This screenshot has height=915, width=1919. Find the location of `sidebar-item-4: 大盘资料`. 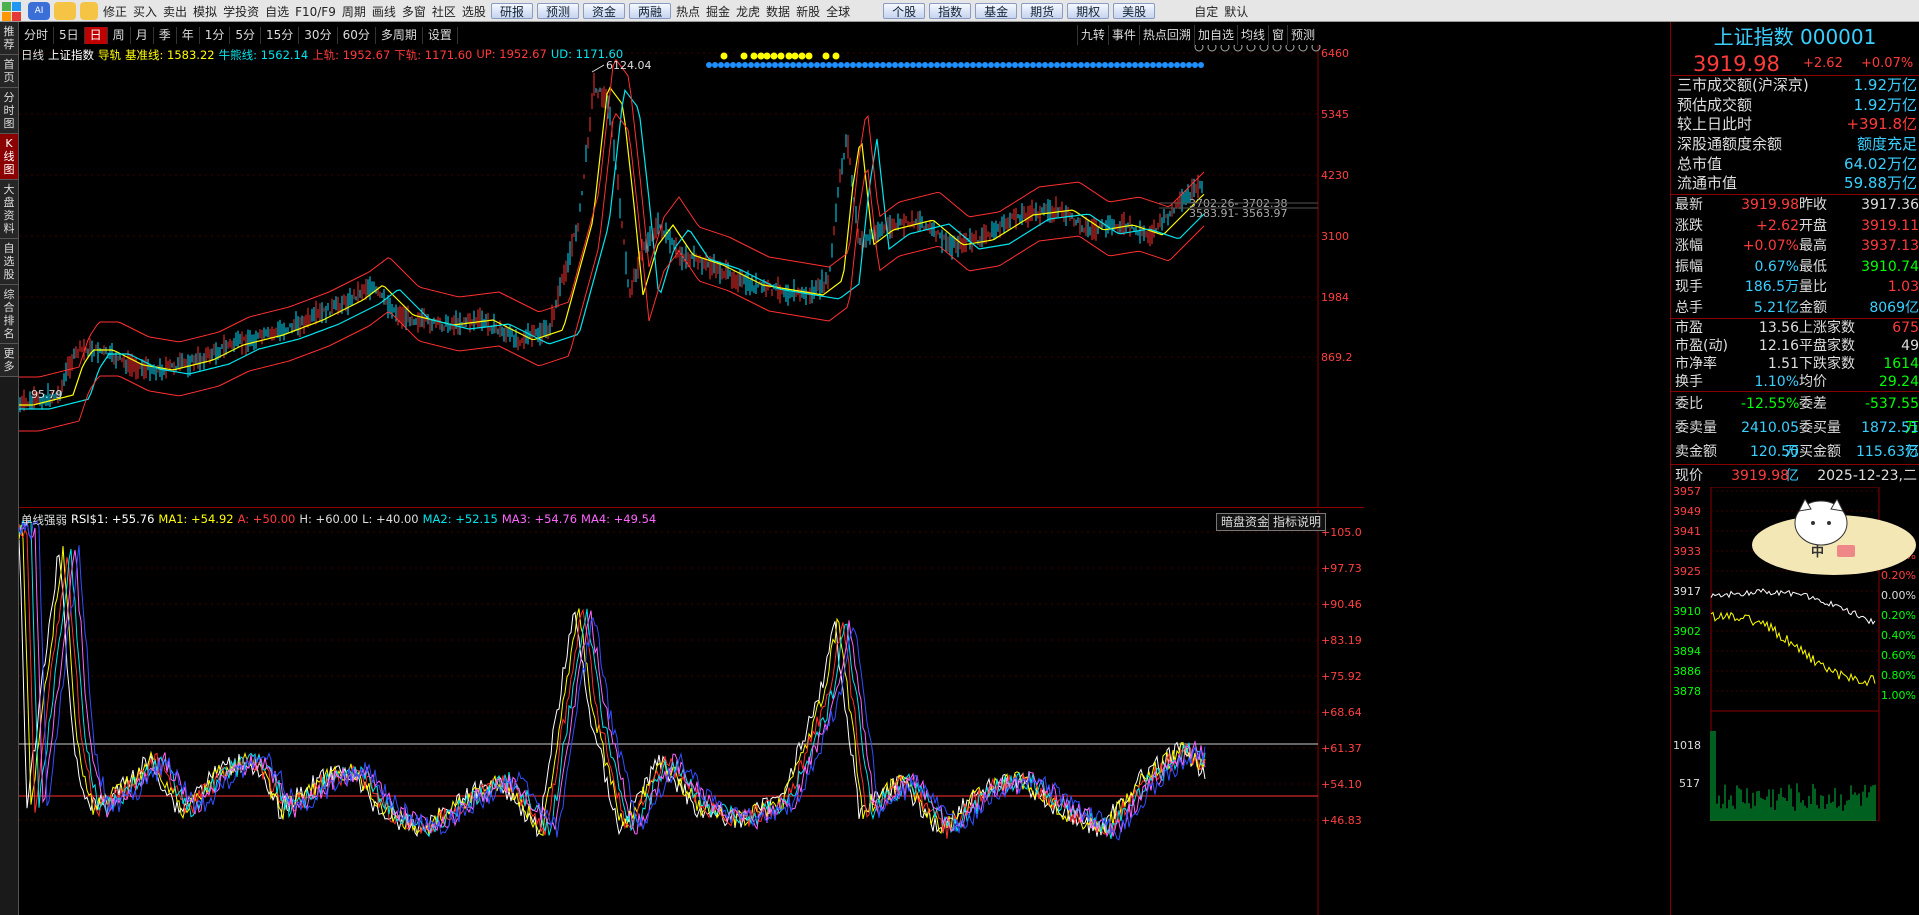

sidebar-item-4: 大盘资料 is located at coordinates (9, 209).